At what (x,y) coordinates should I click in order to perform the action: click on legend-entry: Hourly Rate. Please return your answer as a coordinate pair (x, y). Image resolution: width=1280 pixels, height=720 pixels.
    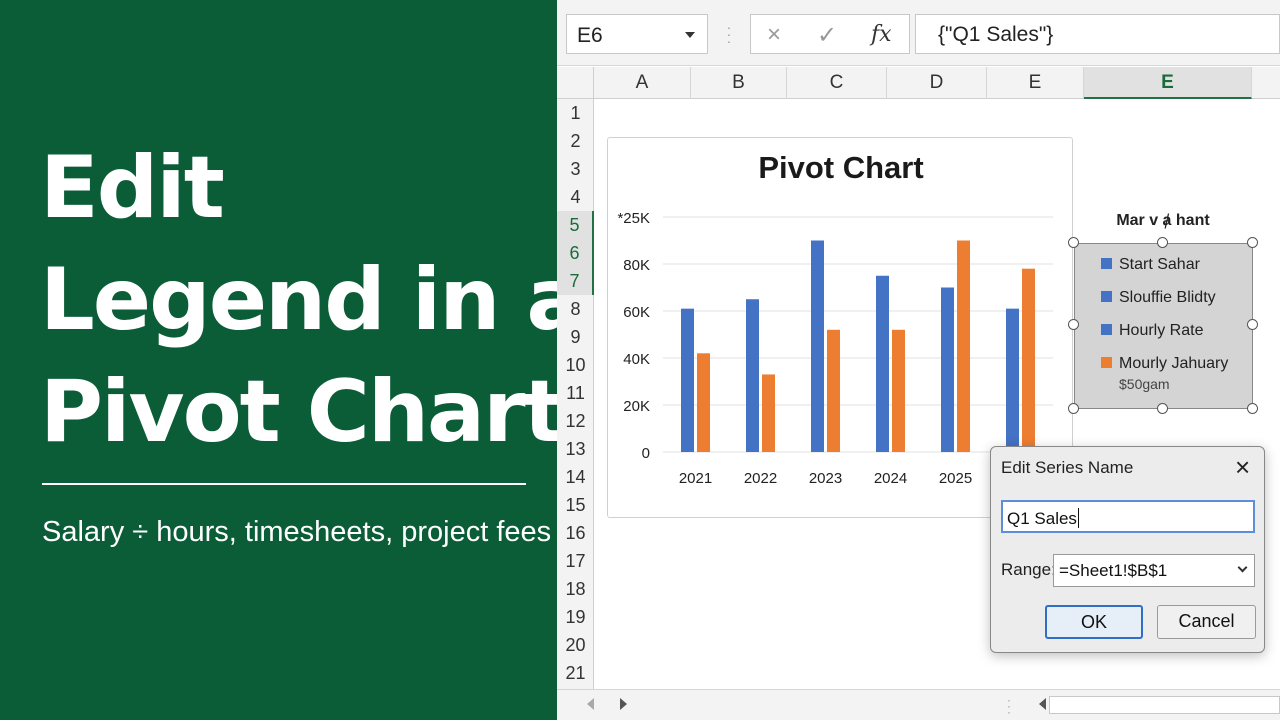
    Looking at the image, I should click on (1152, 331).